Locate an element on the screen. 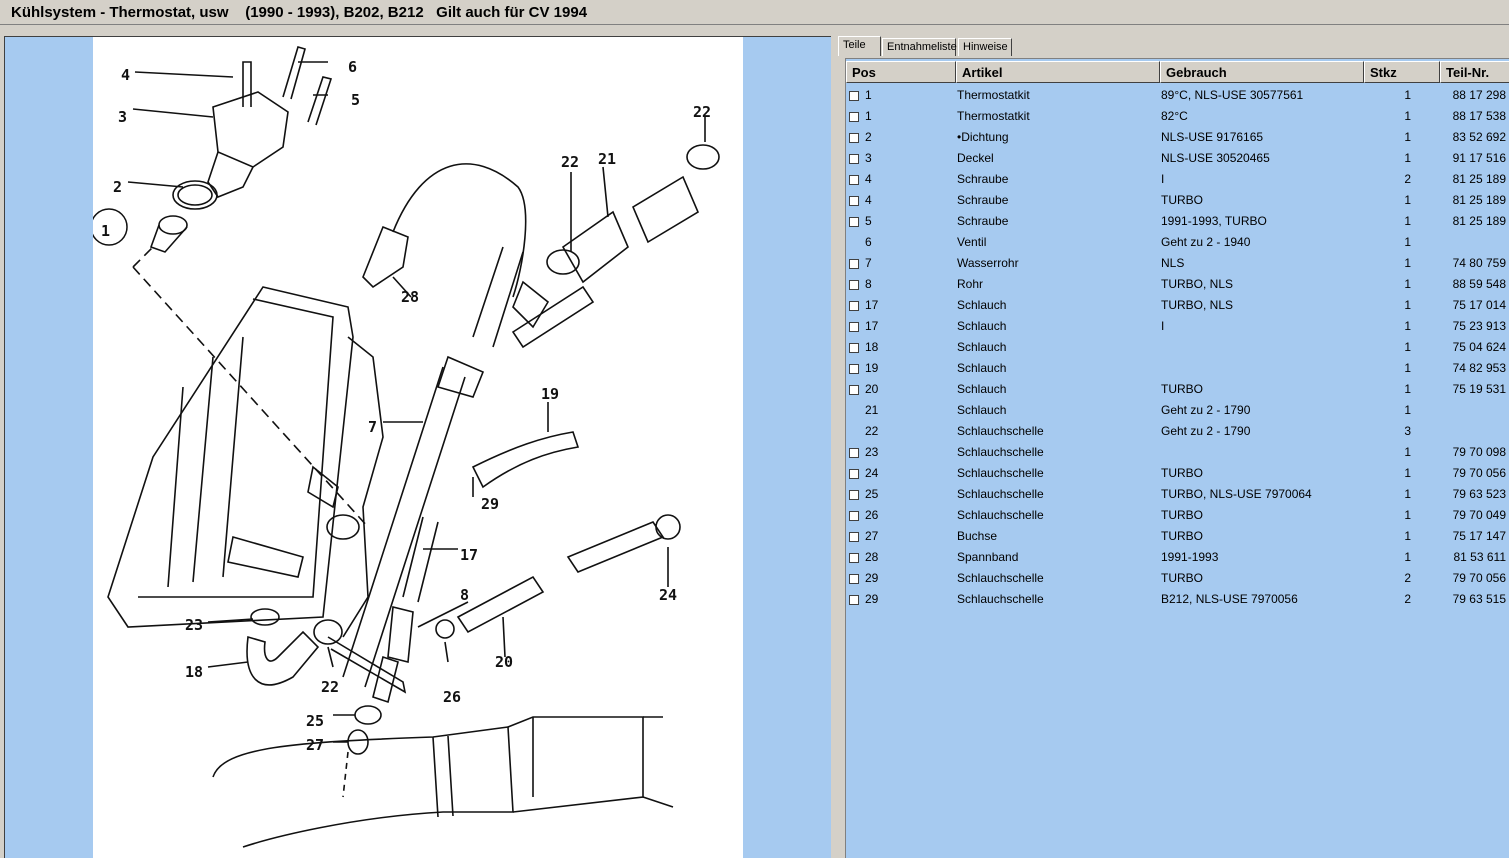 The height and width of the screenshot is (858, 1509). column-header-artikel: Artikel is located at coordinates (1058, 72).